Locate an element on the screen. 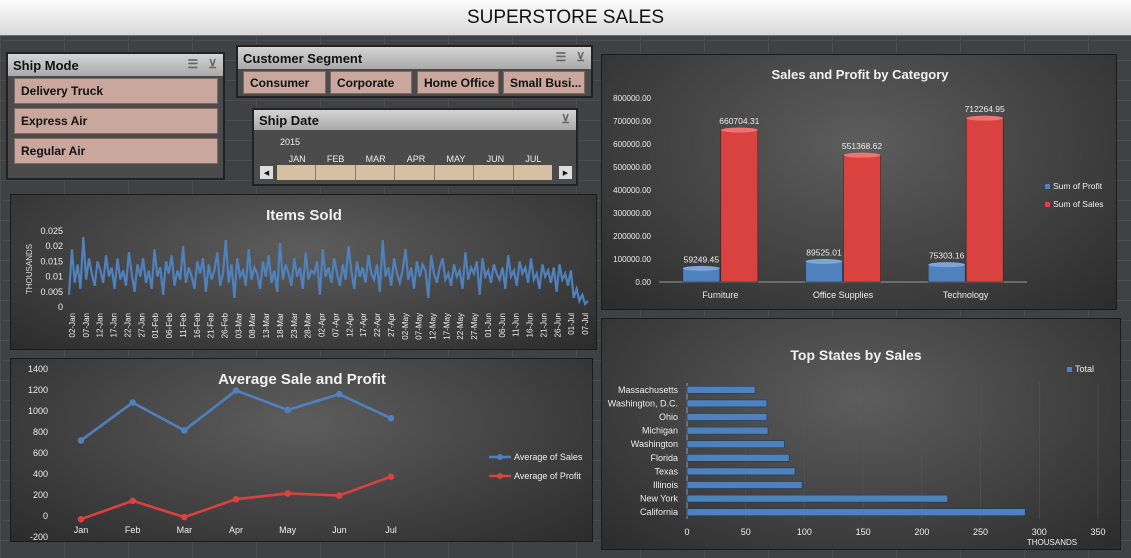 The image size is (1131, 558). sales-bar is located at coordinates (739, 206).